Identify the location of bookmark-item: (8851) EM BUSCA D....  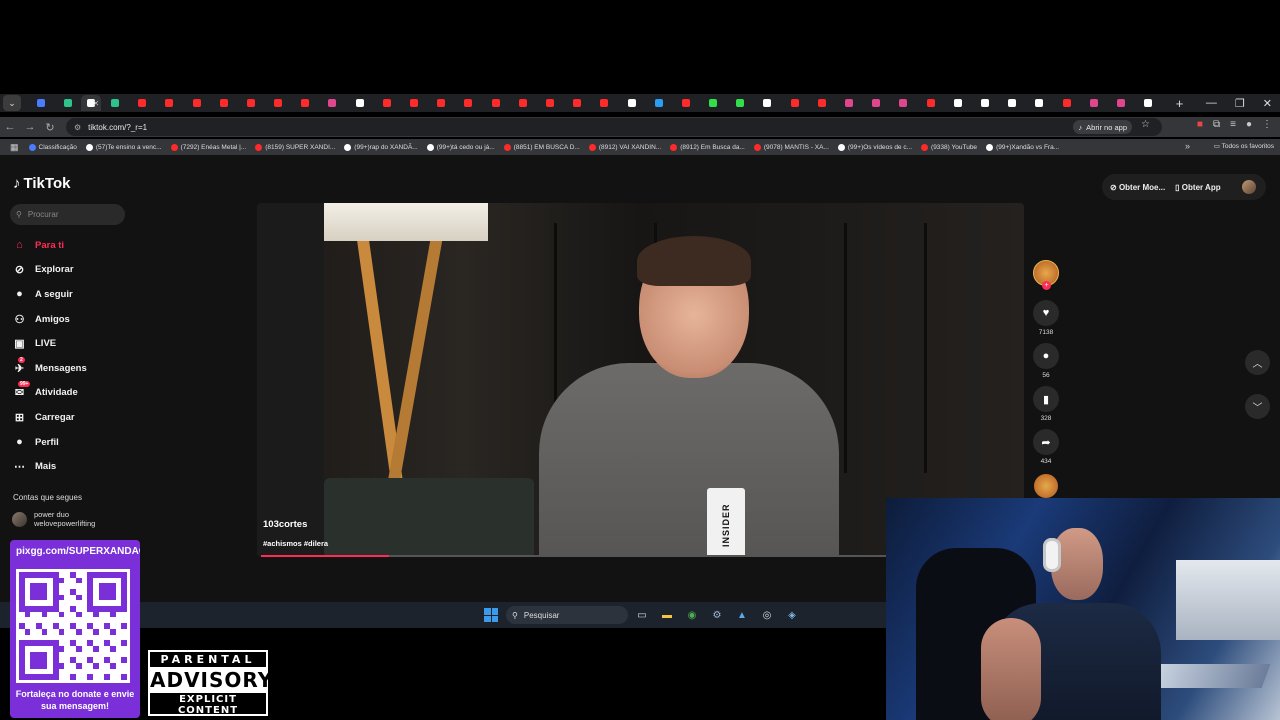
(541, 147).